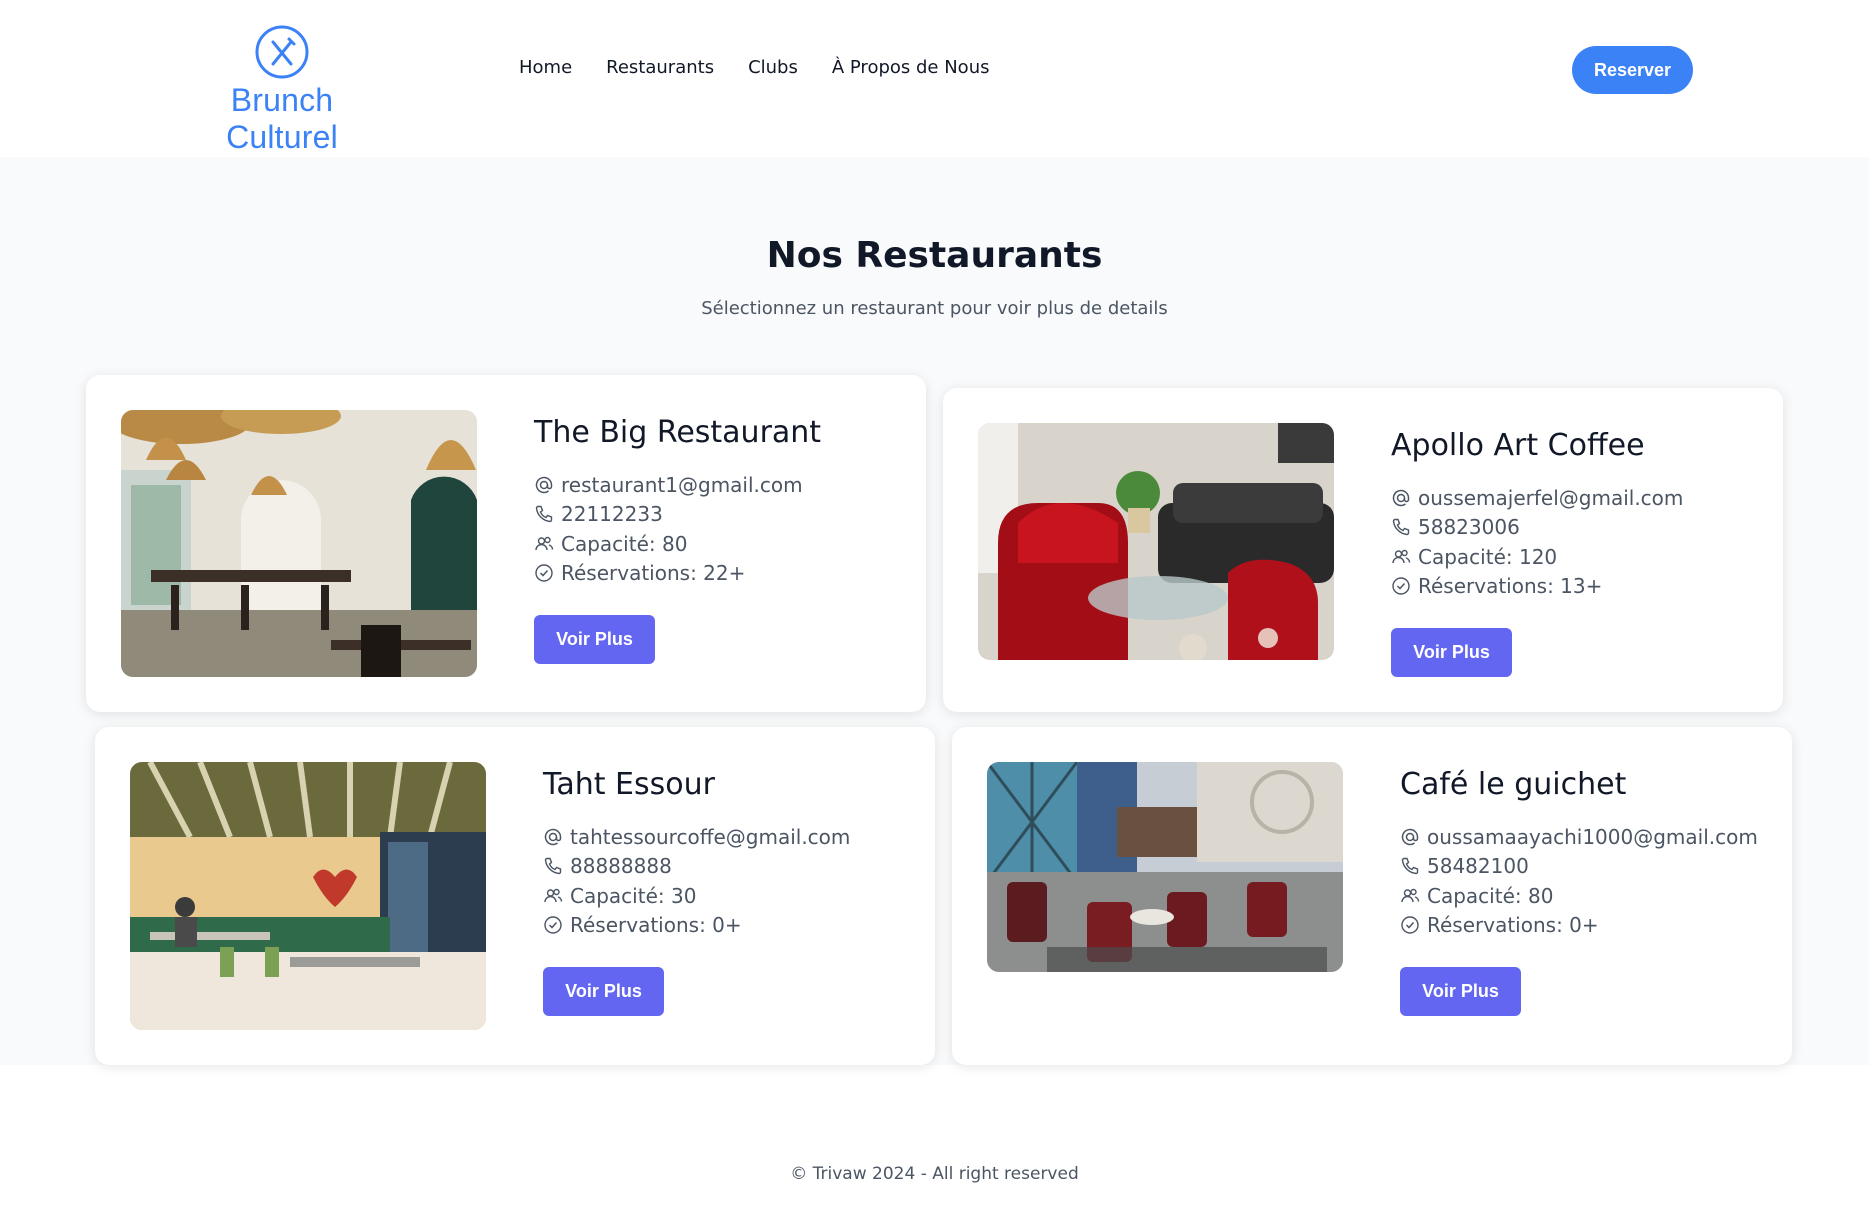  I want to click on nav-home: Home, so click(545, 67).